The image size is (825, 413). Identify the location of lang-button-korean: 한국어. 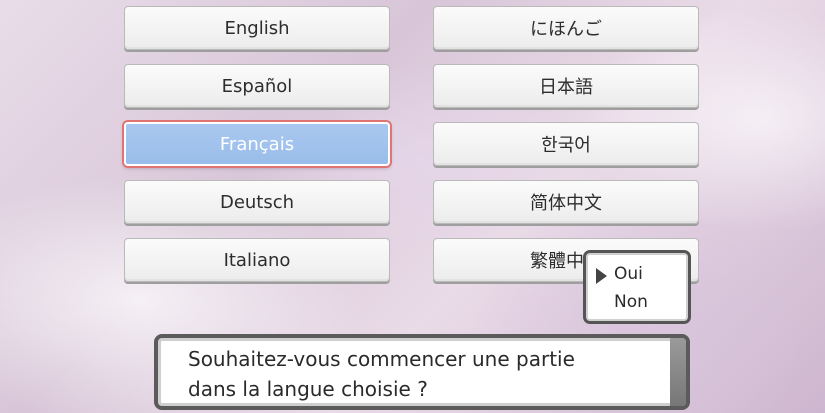
(566, 144).